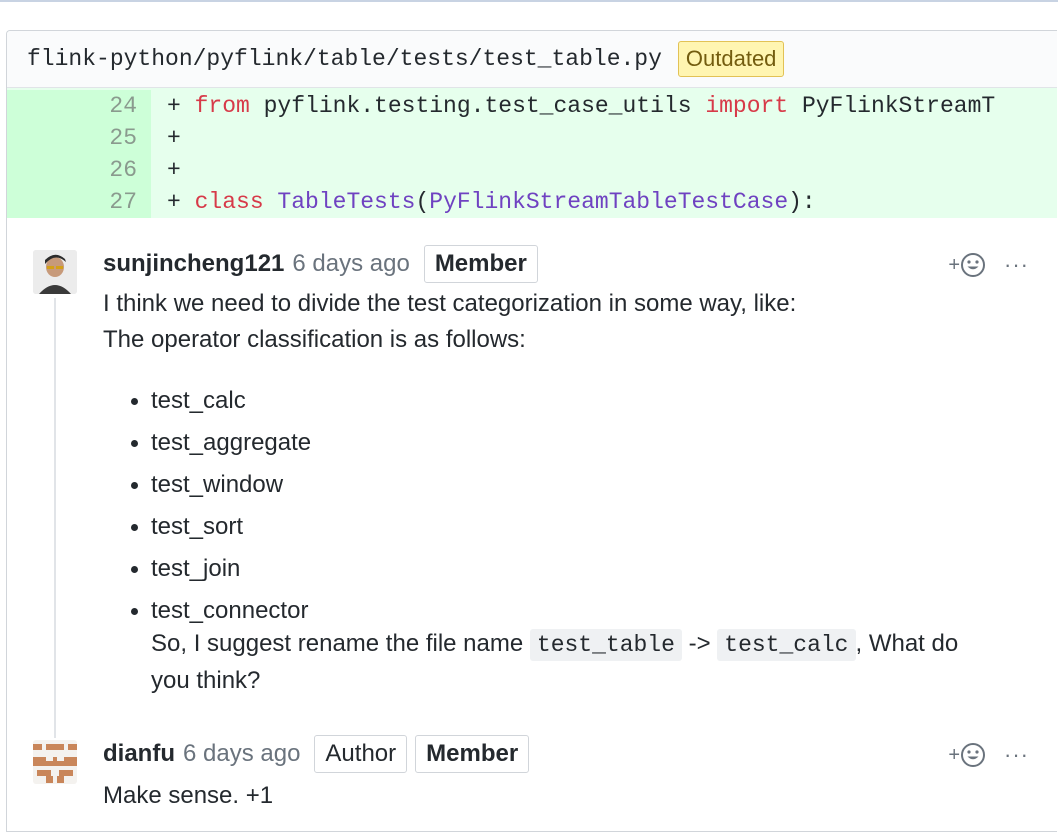 The width and height of the screenshot is (1058, 832). Describe the element at coordinates (529, 1) in the screenshot. I see `top-divider` at that location.